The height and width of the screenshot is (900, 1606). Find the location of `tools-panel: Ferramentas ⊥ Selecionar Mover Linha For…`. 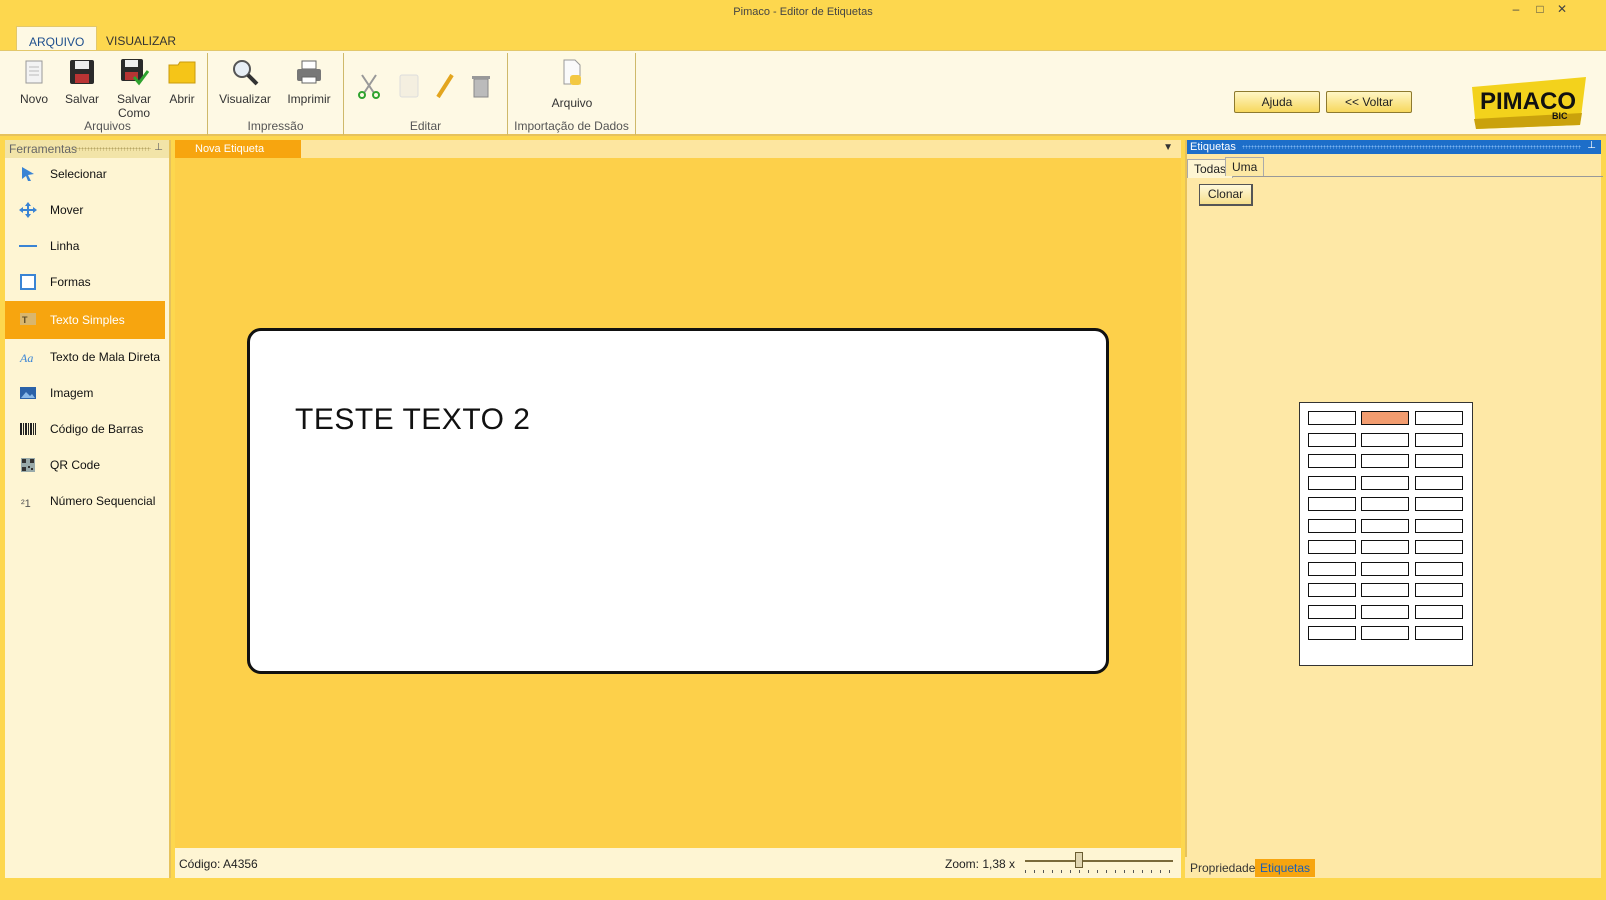

tools-panel: Ferramentas ⊥ Selecionar Mover Linha For… is located at coordinates (88, 520).